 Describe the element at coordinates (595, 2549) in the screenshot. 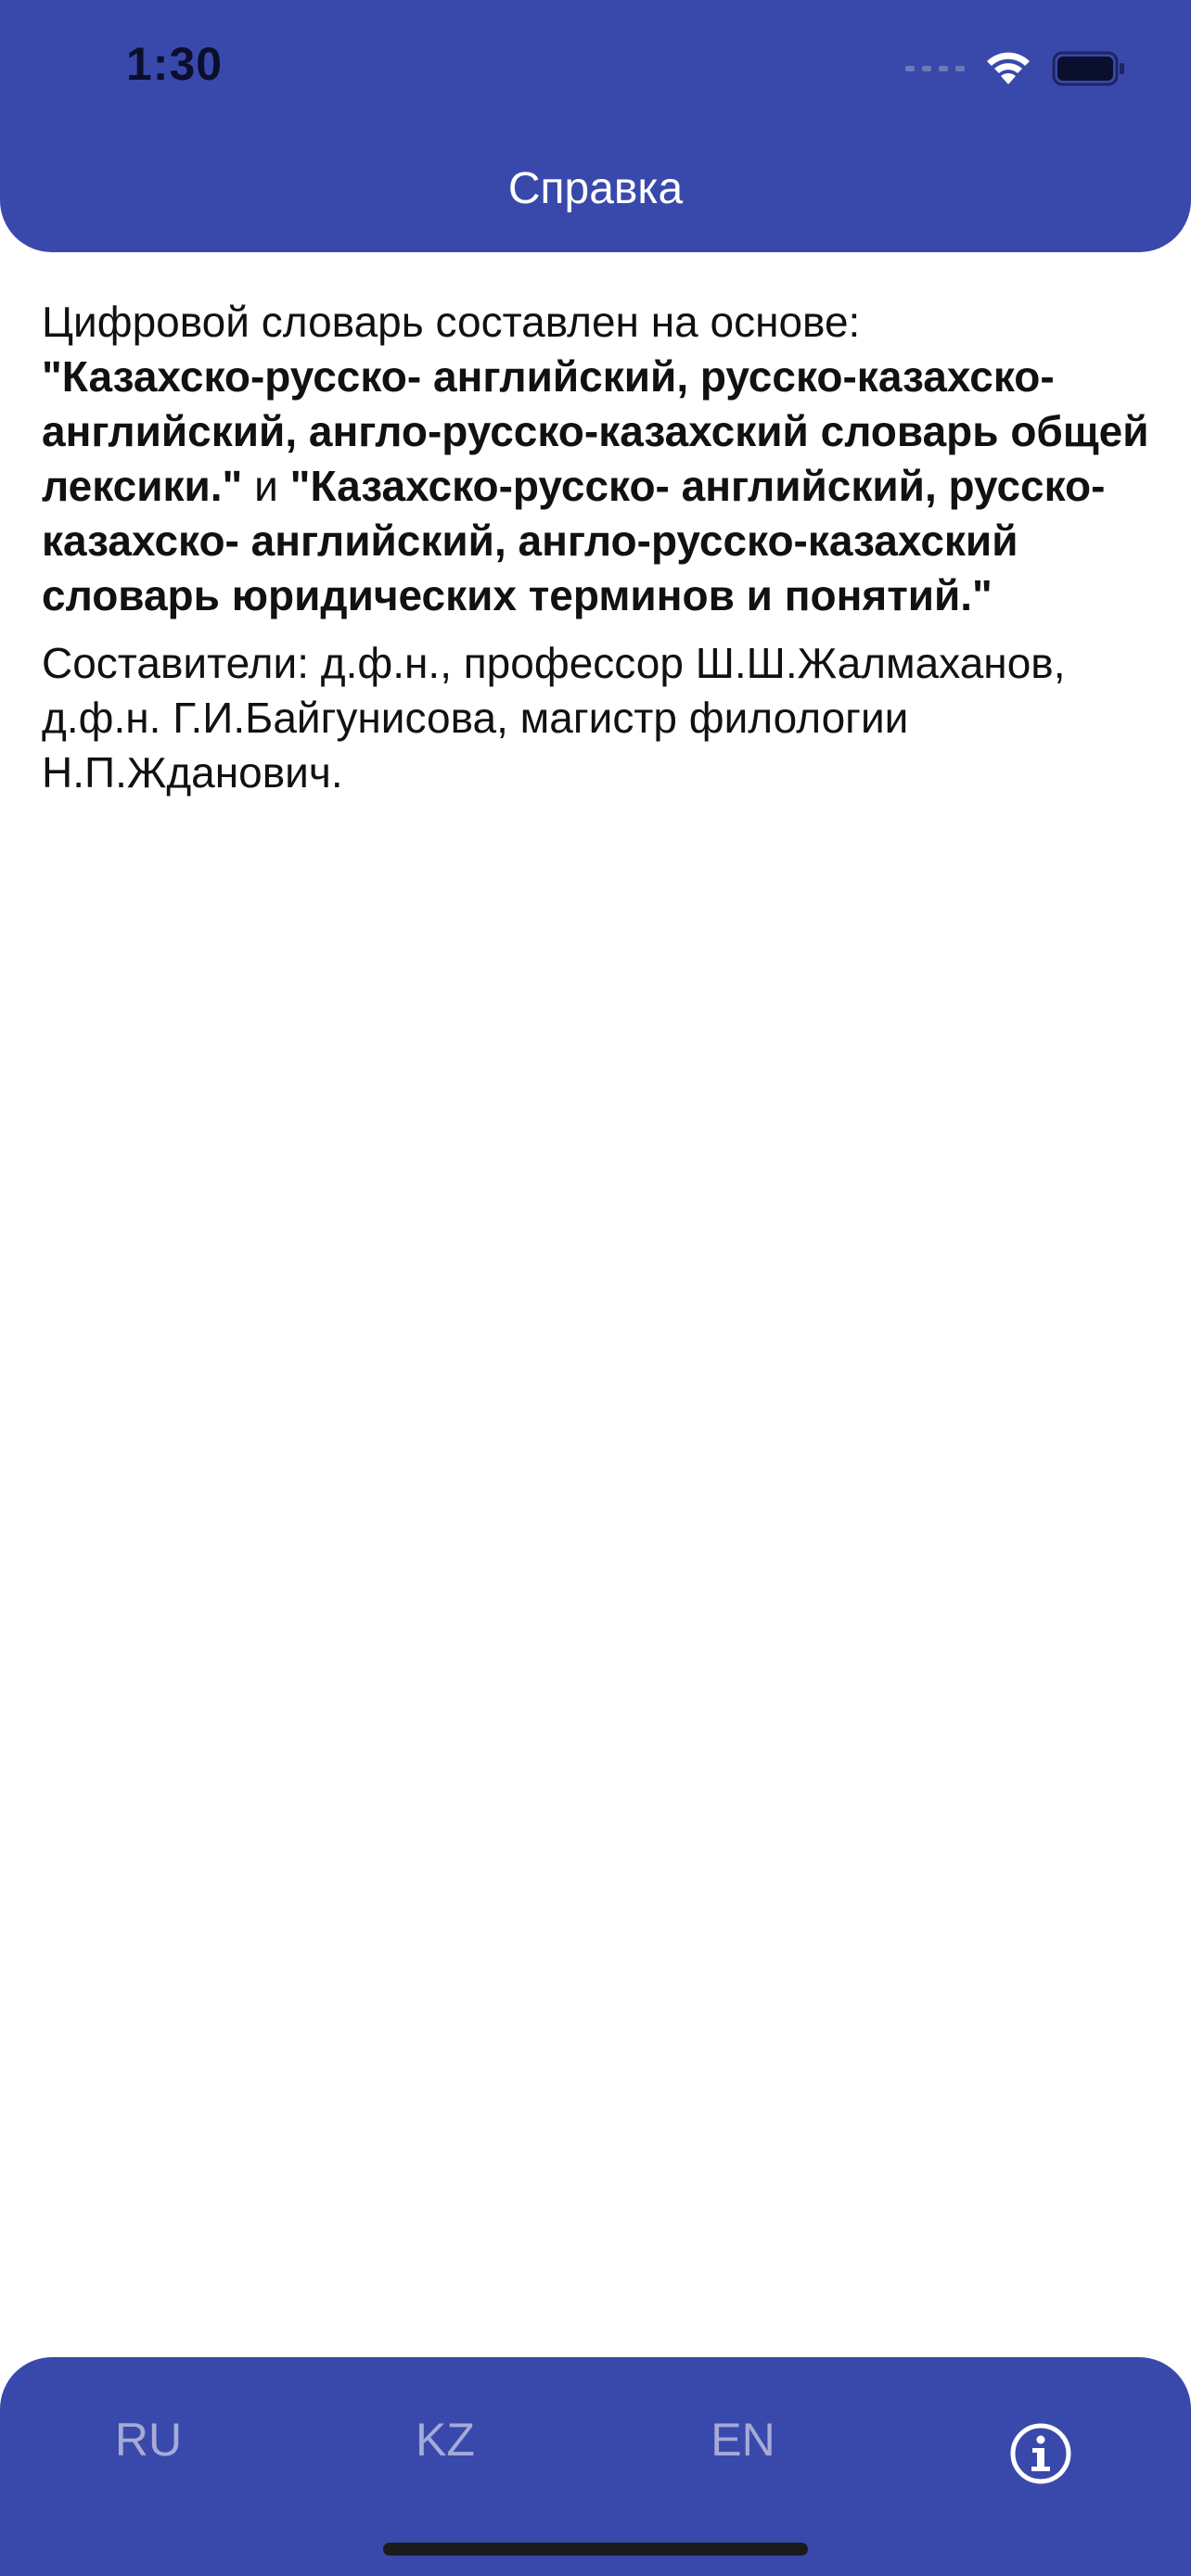

I see `home-indicator` at that location.